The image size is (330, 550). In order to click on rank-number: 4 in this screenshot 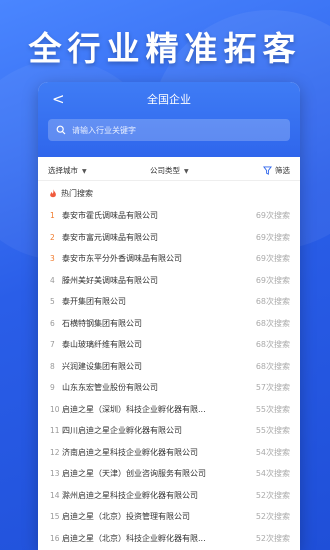, I will do `click(52, 280)`.